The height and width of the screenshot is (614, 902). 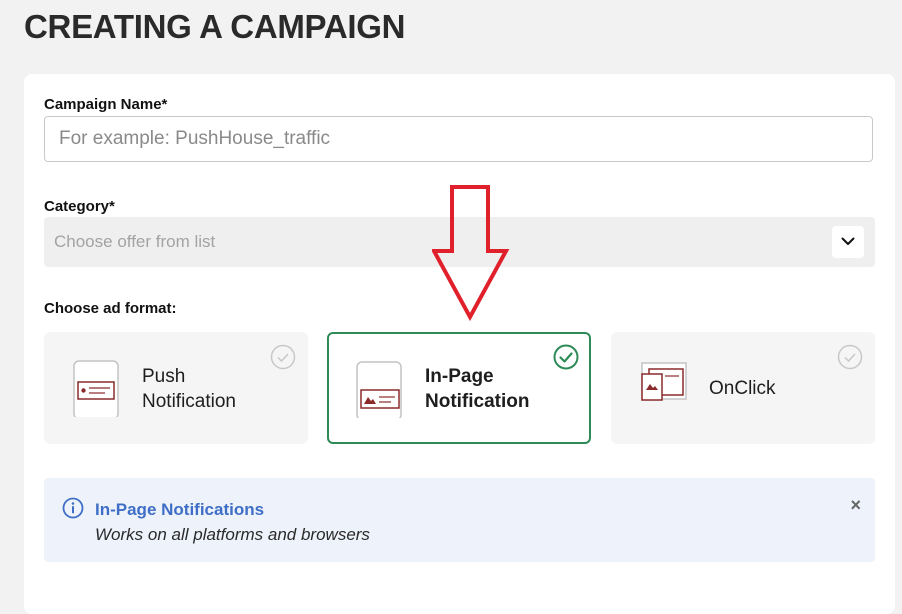 I want to click on browser-windows-icon, so click(x=664, y=381).